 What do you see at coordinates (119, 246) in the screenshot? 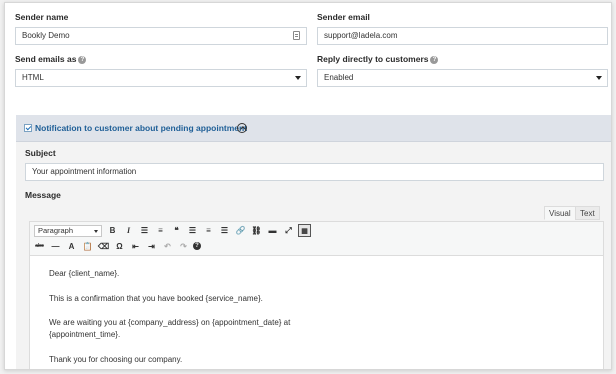
I see `special-character-icon: Ω` at bounding box center [119, 246].